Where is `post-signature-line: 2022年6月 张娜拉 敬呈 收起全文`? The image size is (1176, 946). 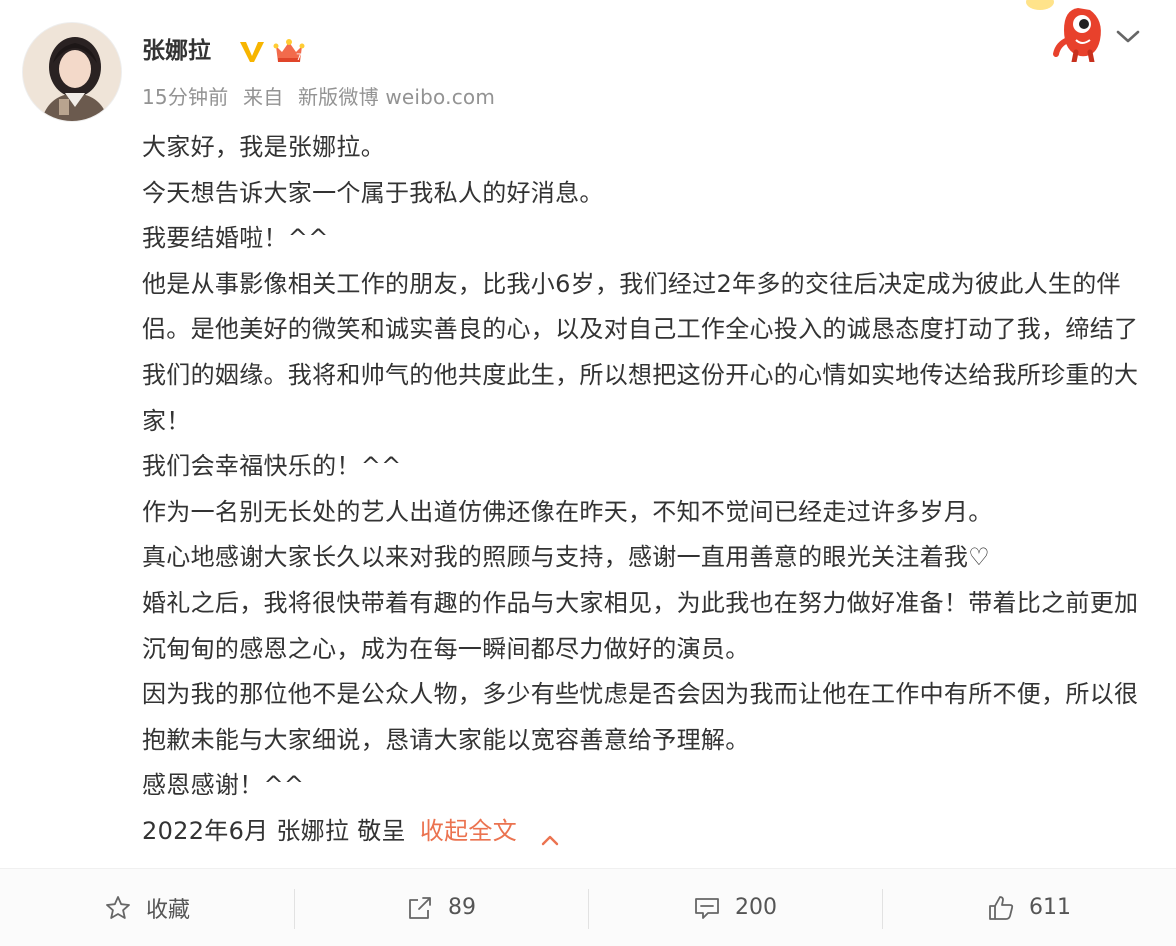 post-signature-line: 2022年6月 张娜拉 敬呈 收起全文 is located at coordinates (647, 832).